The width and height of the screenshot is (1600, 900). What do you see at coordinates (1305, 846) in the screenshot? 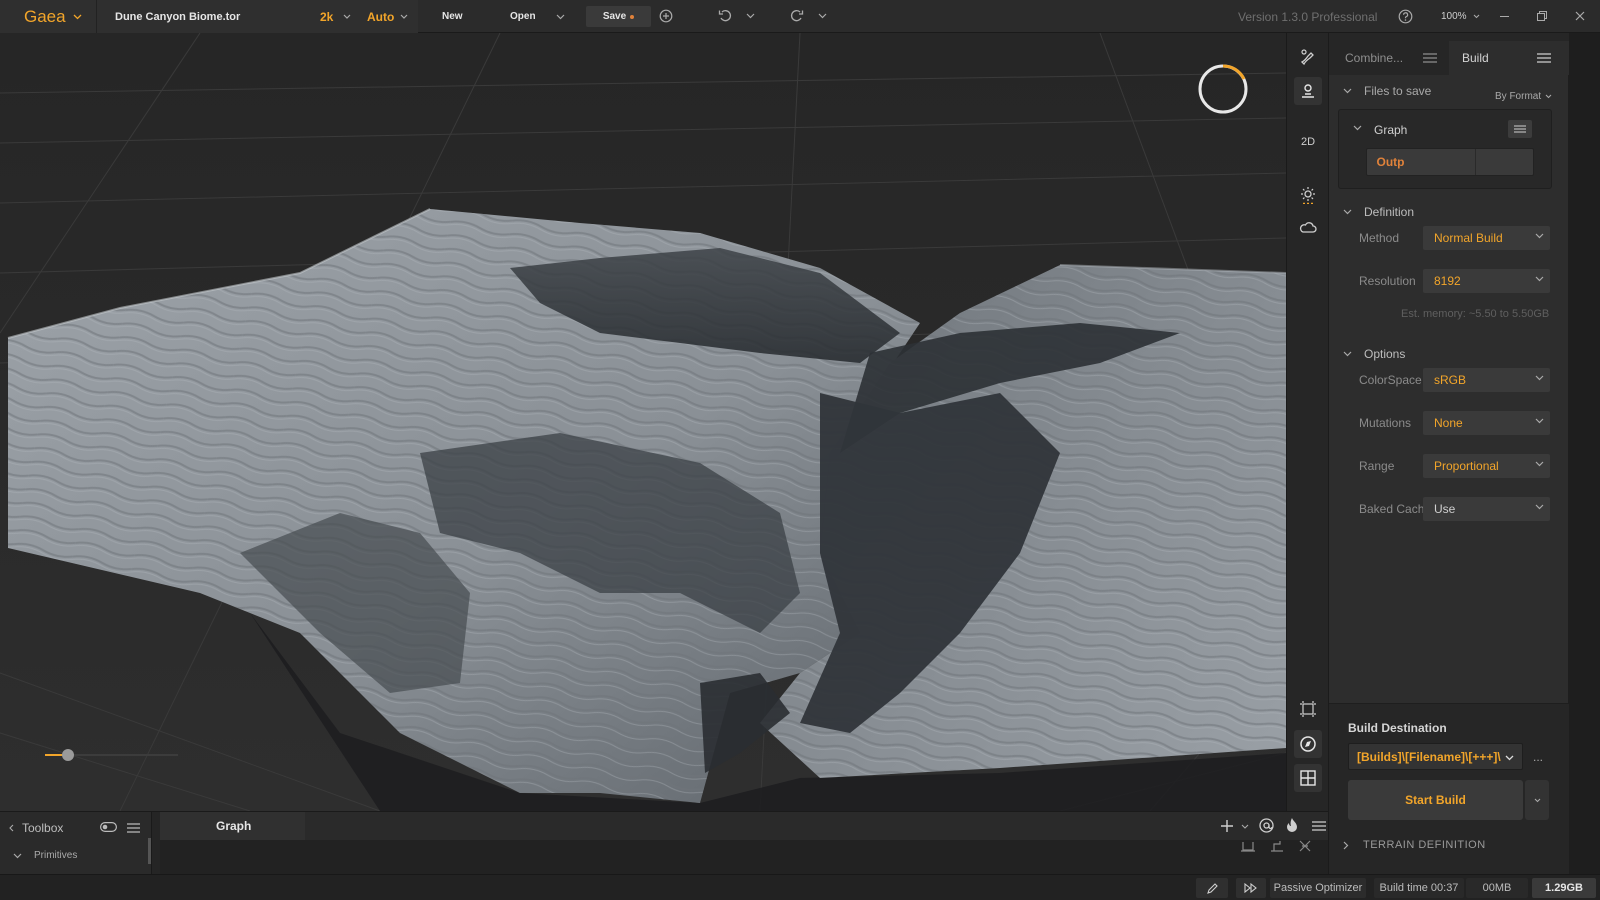
I see `node-tool-icon` at bounding box center [1305, 846].